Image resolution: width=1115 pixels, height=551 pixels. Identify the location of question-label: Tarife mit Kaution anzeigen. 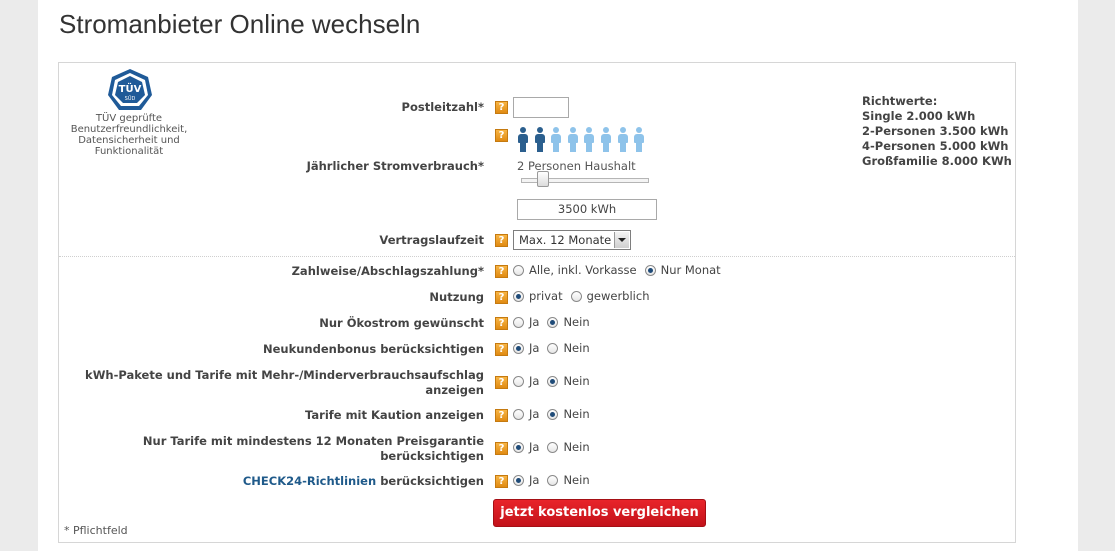
(394, 415).